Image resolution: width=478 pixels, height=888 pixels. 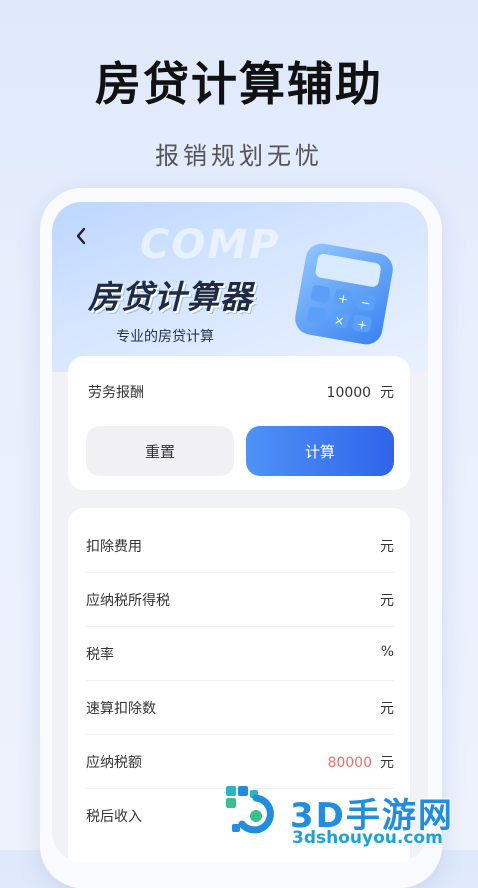 What do you see at coordinates (350, 815) in the screenshot?
I see `site-watermark: 3D手游网 3dshouyou.com` at bounding box center [350, 815].